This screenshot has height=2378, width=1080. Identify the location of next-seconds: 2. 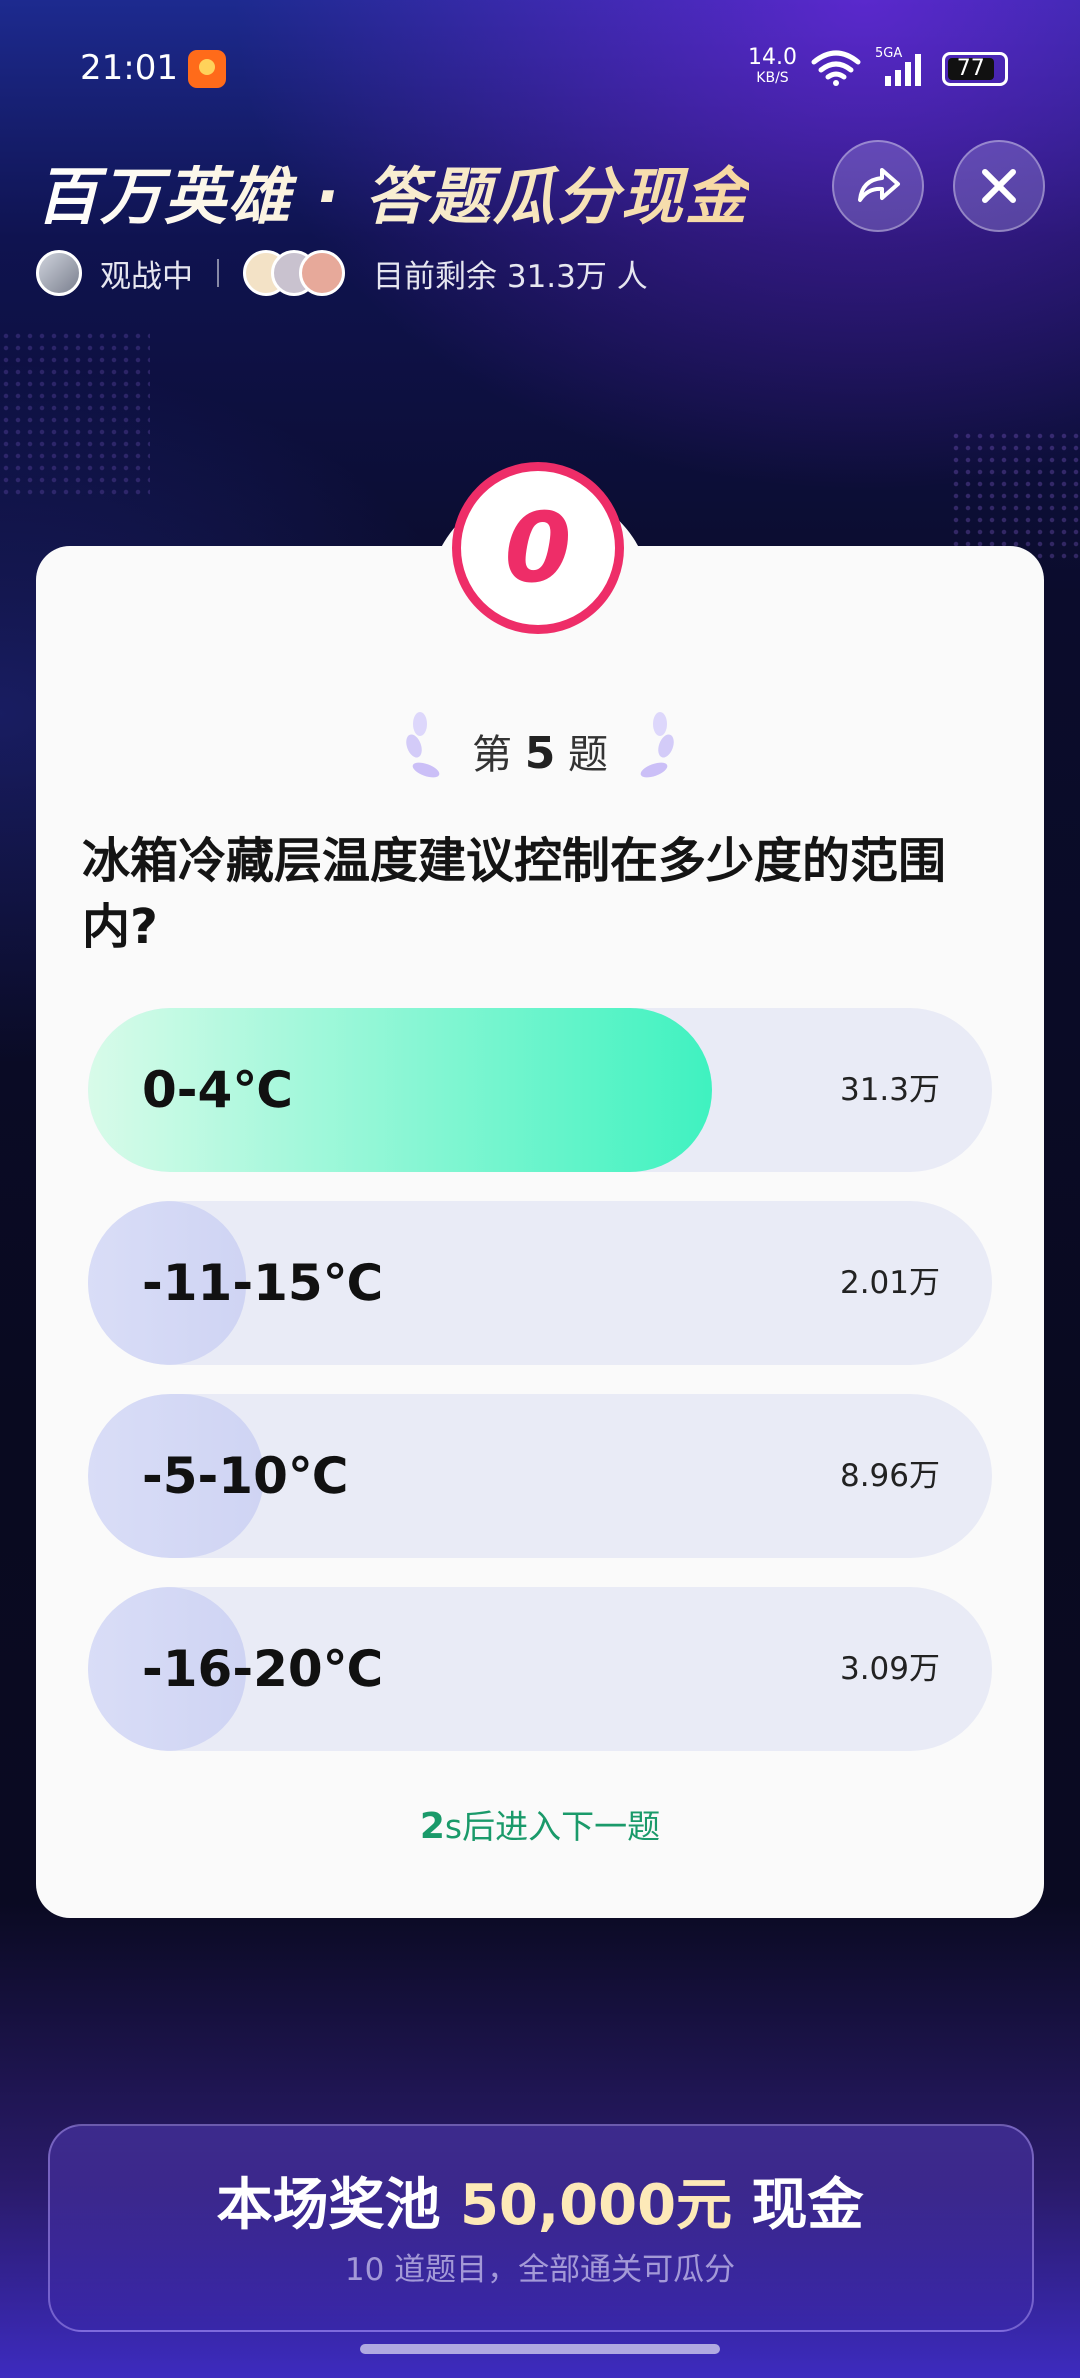
(432, 1826).